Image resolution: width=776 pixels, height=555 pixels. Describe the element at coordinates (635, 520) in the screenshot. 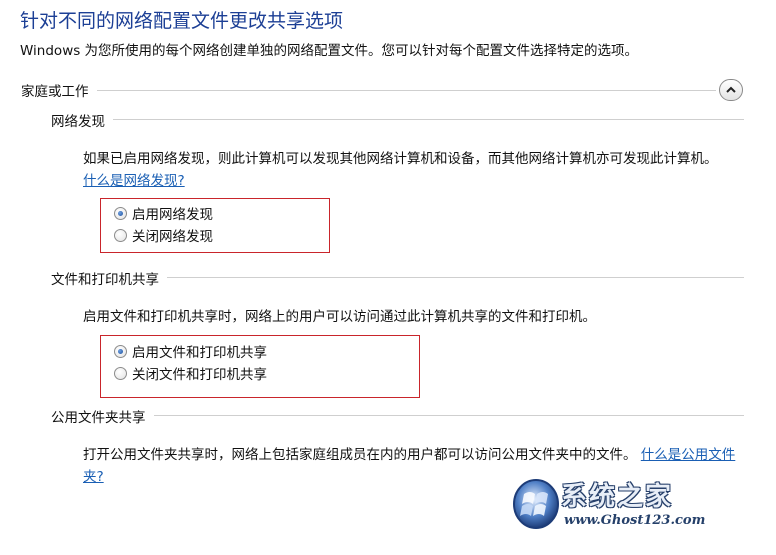

I see `watermark-url: www.Ghost123.com` at that location.